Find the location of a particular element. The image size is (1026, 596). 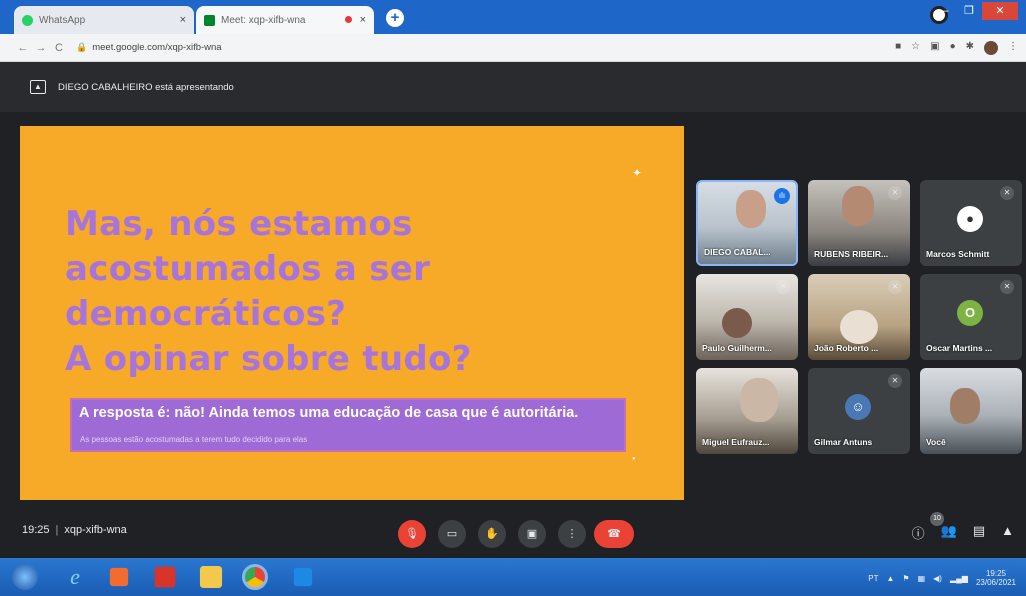

start-button is located at coordinates (25, 577).